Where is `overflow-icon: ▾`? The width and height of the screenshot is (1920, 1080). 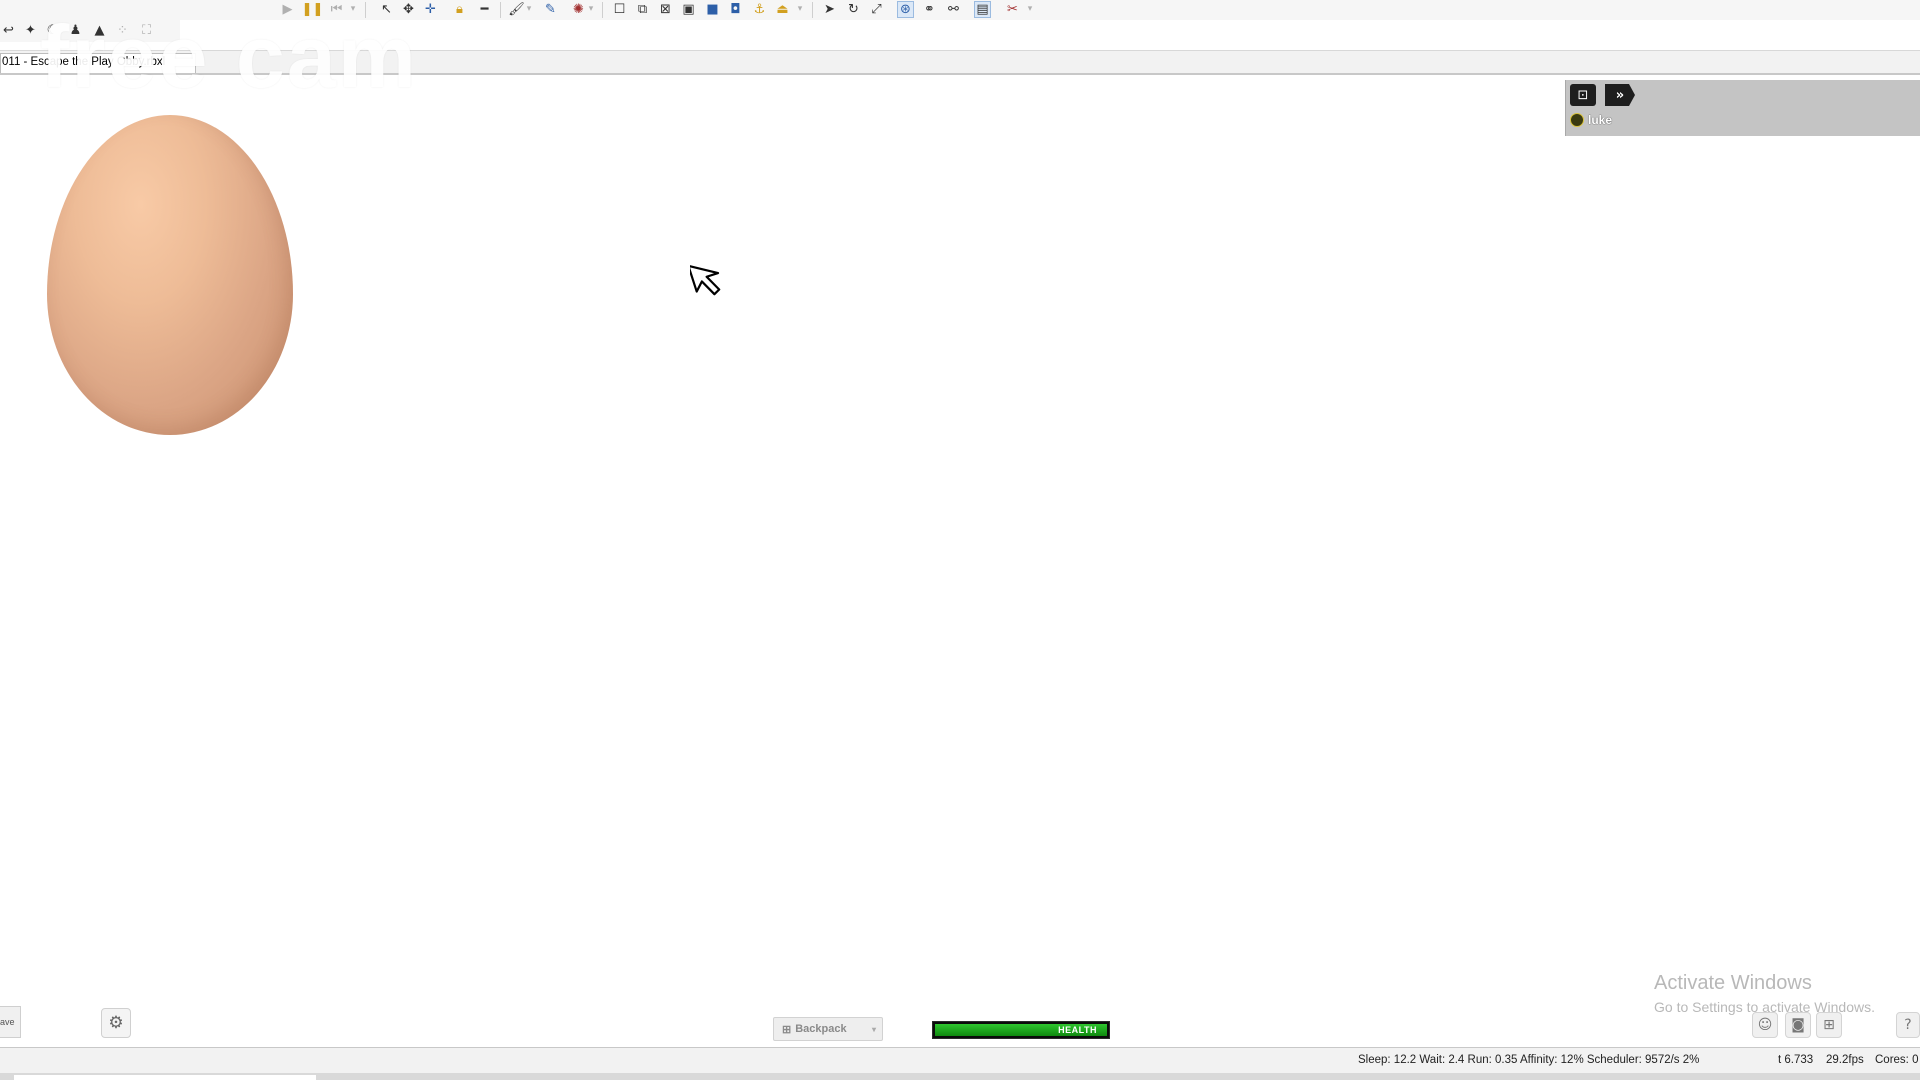
overflow-icon: ▾ is located at coordinates (353, 9).